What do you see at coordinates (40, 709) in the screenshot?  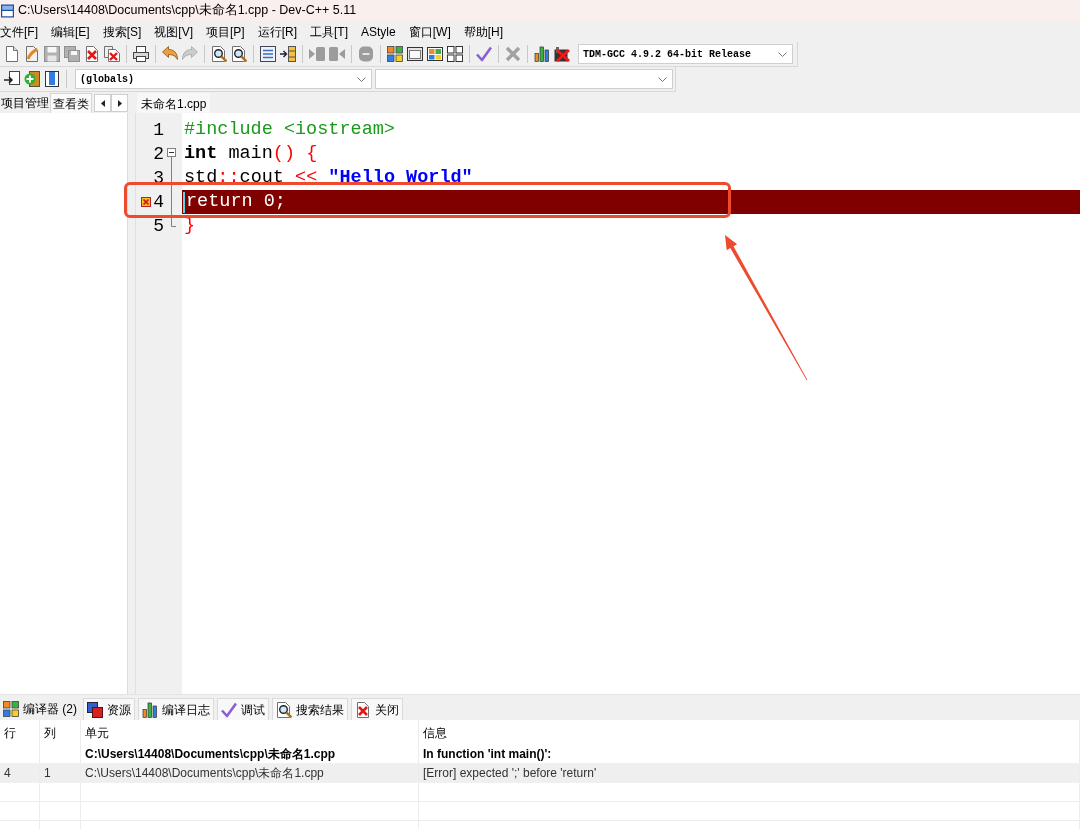 I see `panel-tab: 编译器 (2)` at bounding box center [40, 709].